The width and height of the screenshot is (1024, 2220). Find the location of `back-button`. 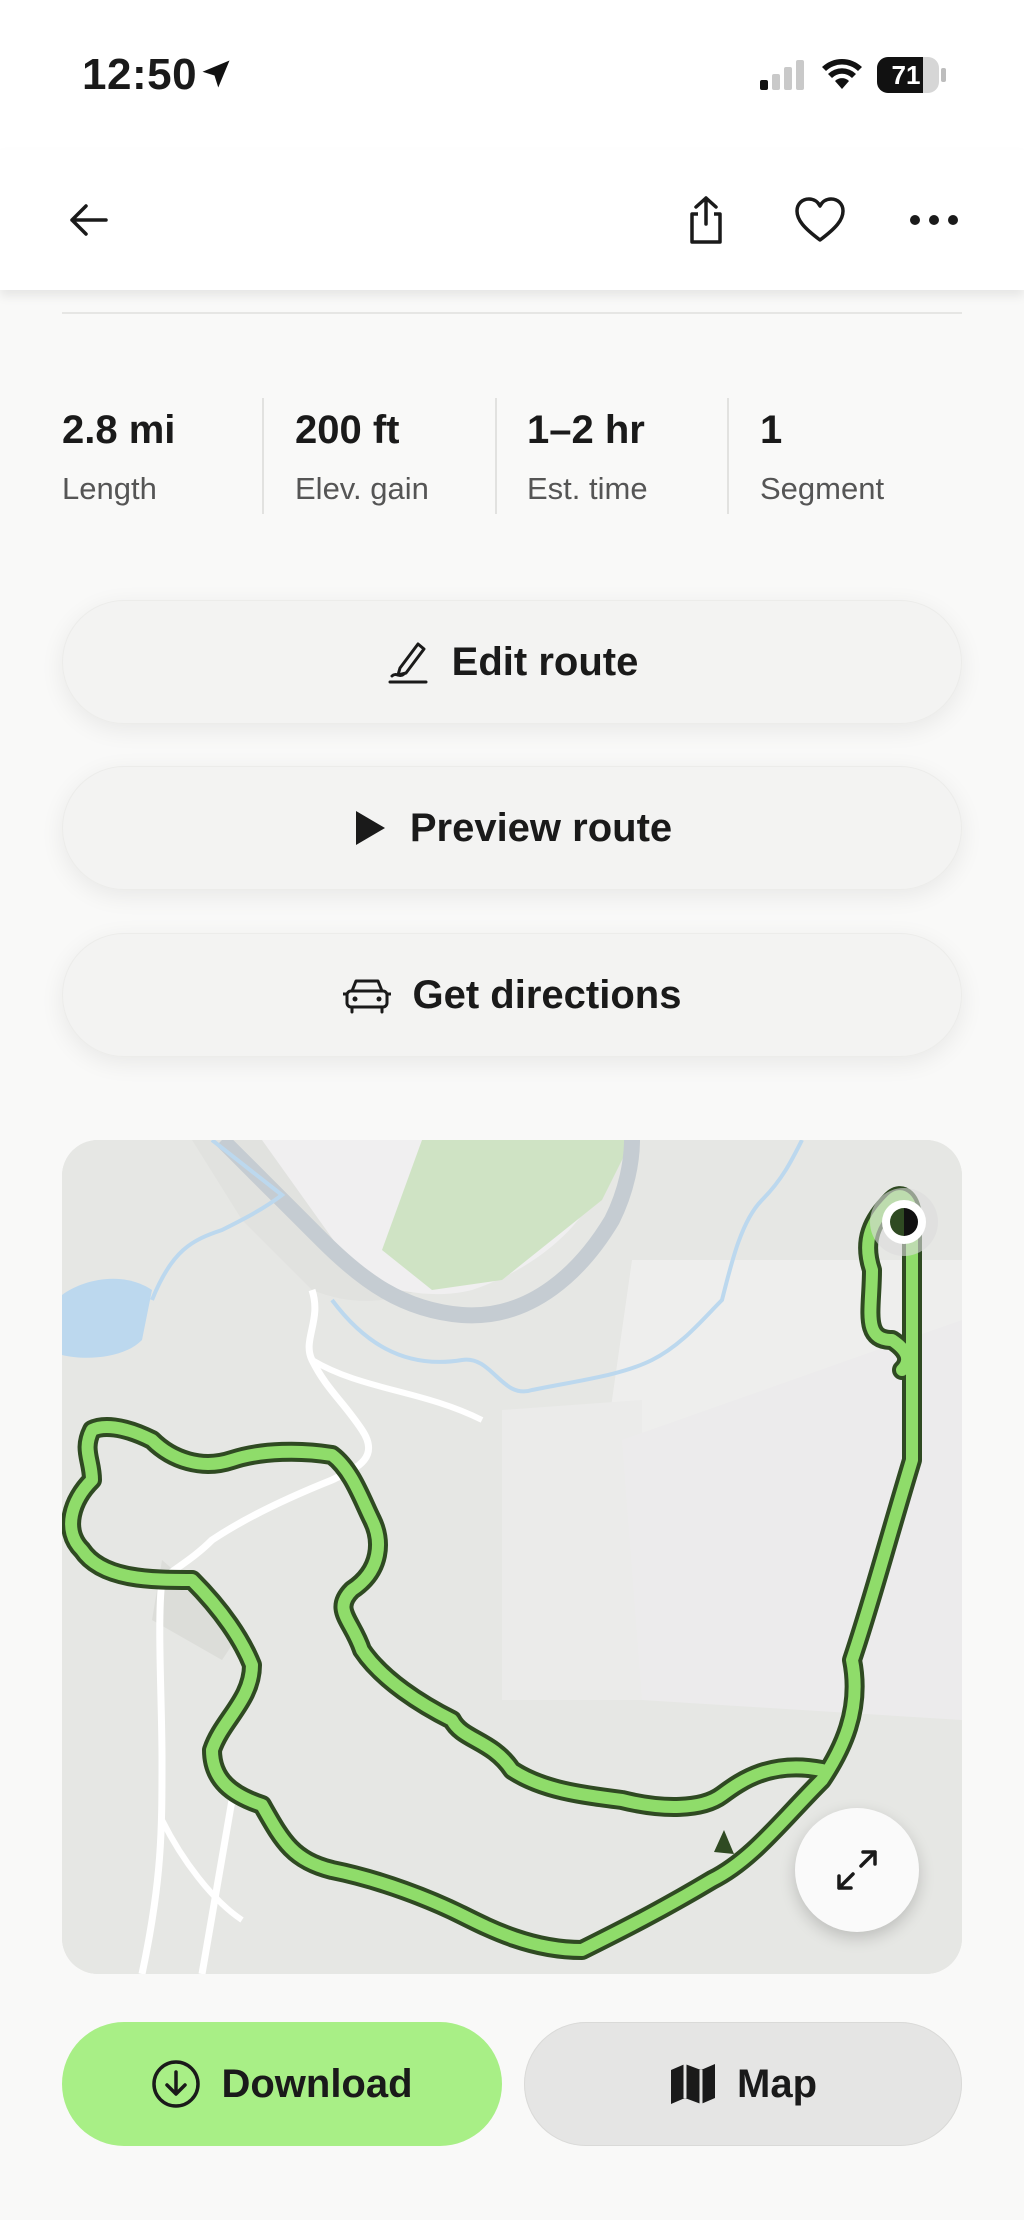

back-button is located at coordinates (88, 220).